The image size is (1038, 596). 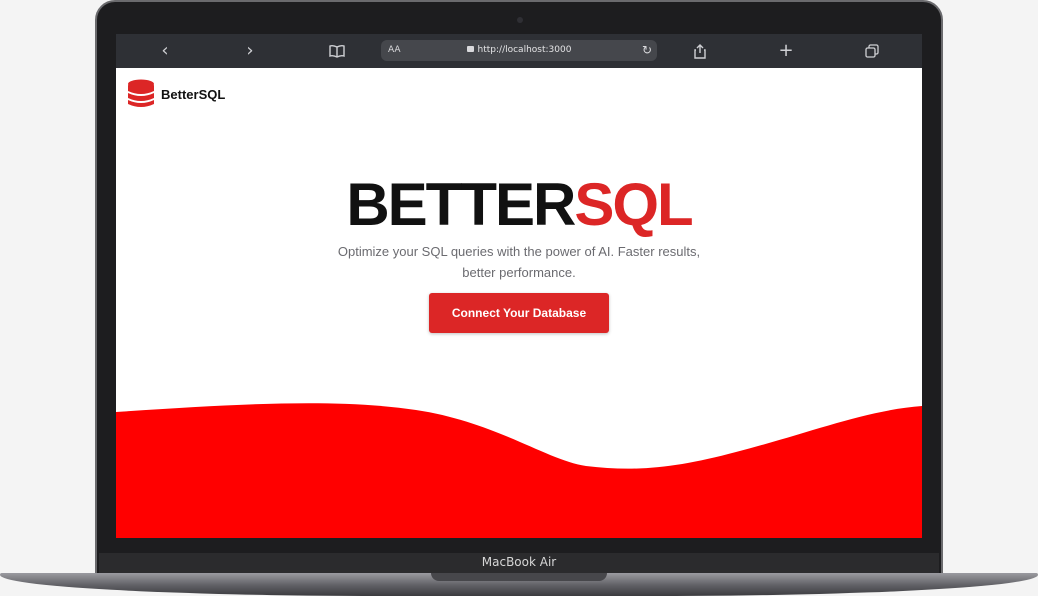 I want to click on url-value: http://localhost:3000, so click(x=524, y=50).